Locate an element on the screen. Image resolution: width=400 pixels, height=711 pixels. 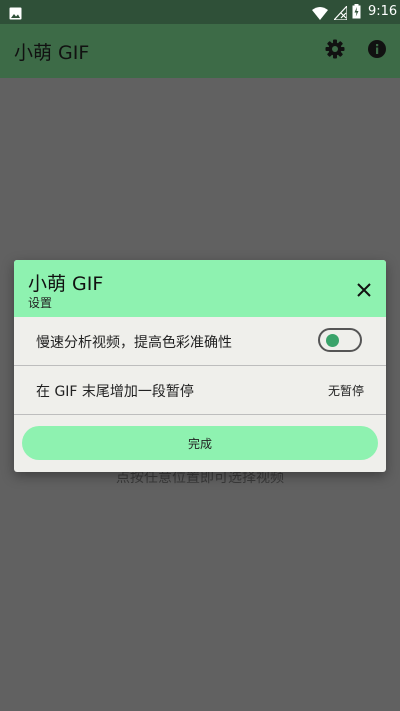
slow-analysis-row: 慢速分析视频，提高色彩准确性 is located at coordinates (200, 341).